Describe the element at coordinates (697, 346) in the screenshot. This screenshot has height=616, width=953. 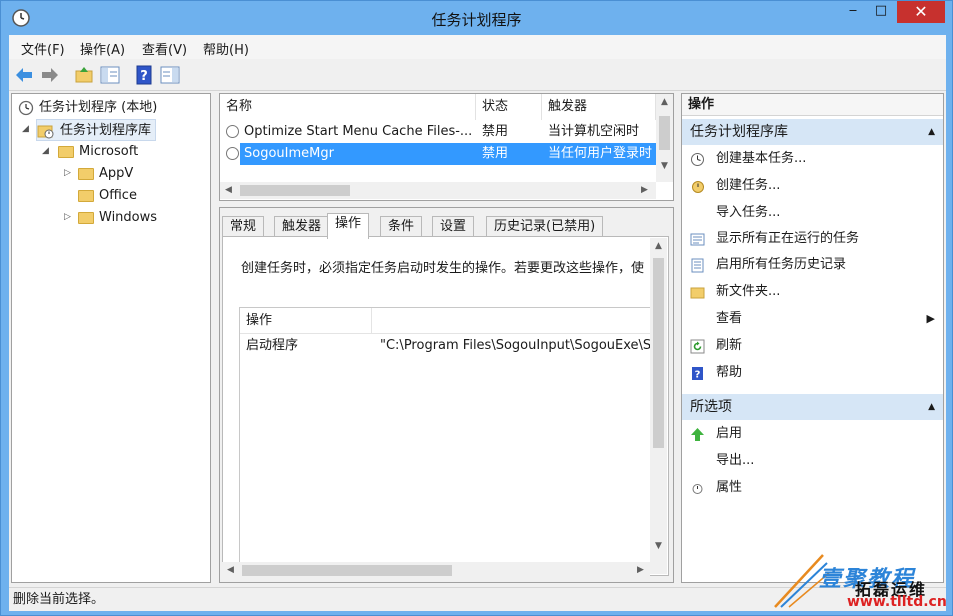
I see `refresh-icon` at that location.